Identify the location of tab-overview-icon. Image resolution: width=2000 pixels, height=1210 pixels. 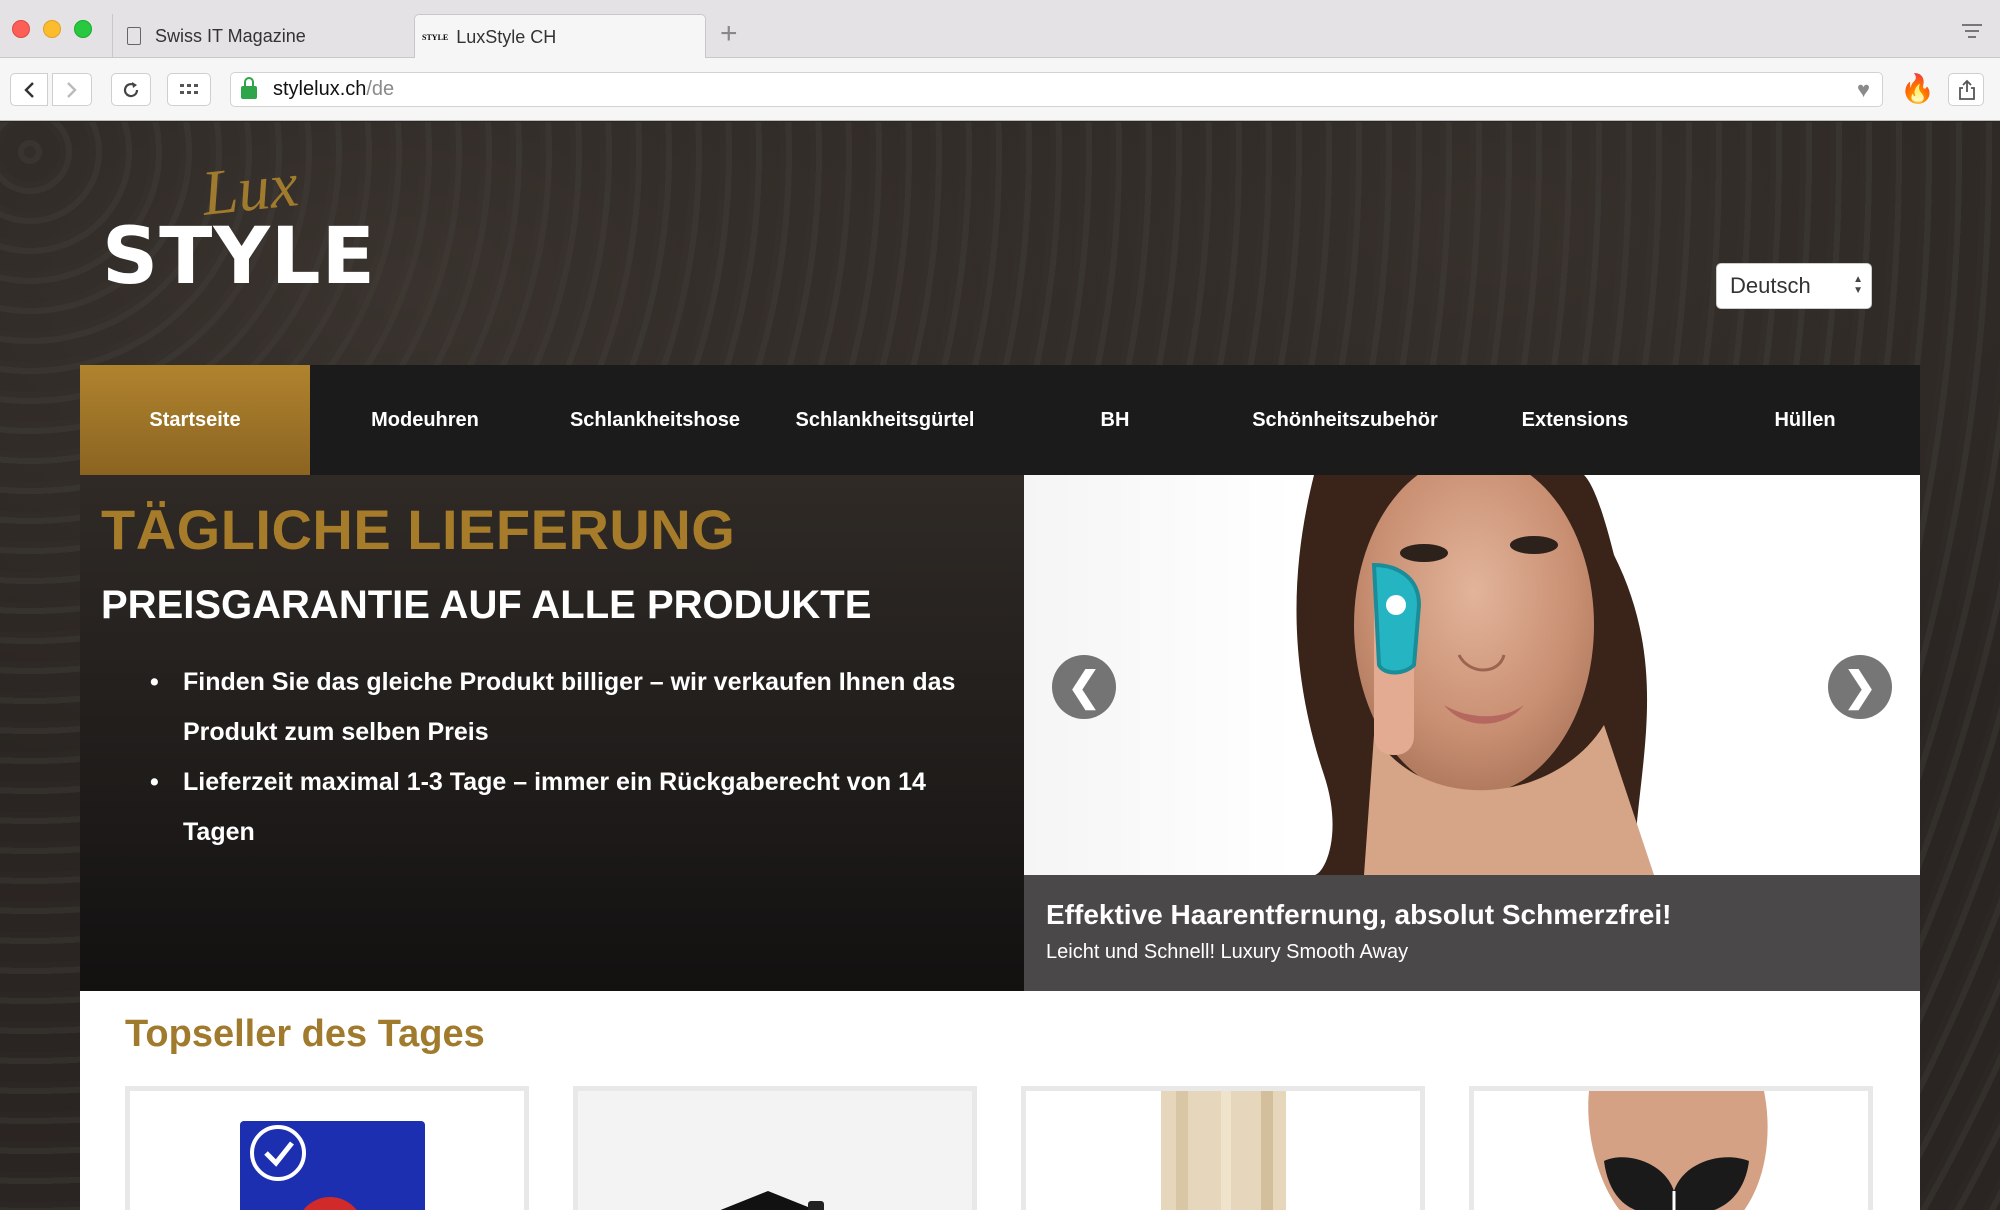
(1972, 33).